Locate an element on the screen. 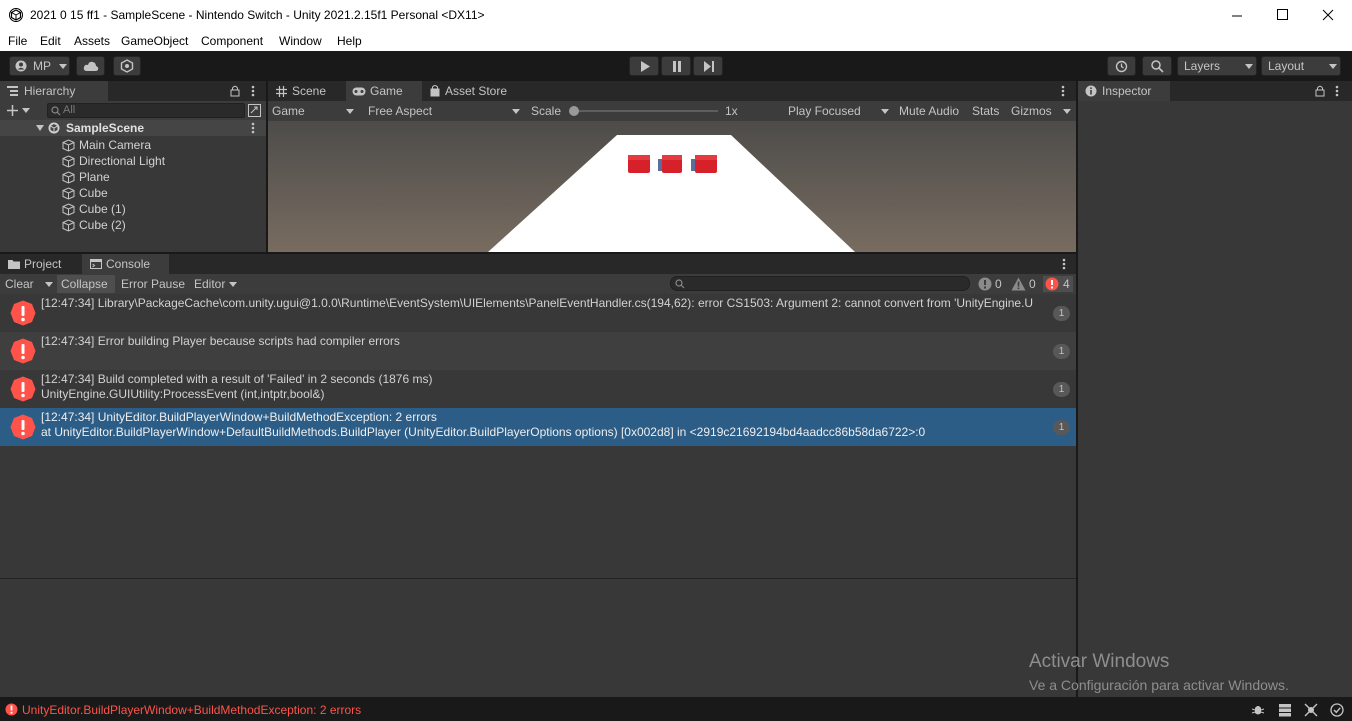  tab-asset-store-label: Asset Store is located at coordinates (476, 91).